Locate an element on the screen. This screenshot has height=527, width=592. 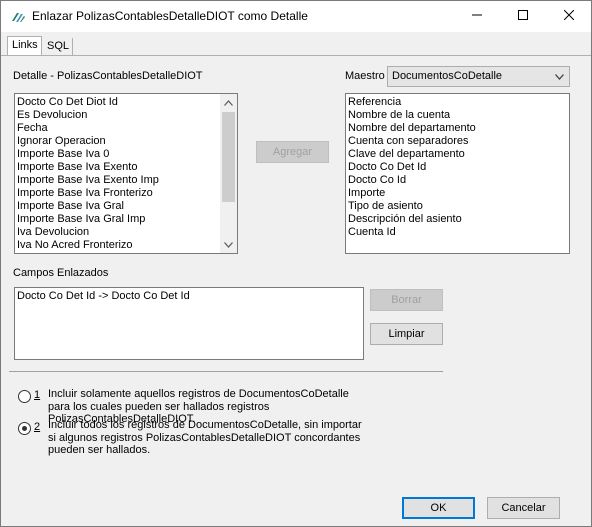
minimize-icon is located at coordinates (477, 16).